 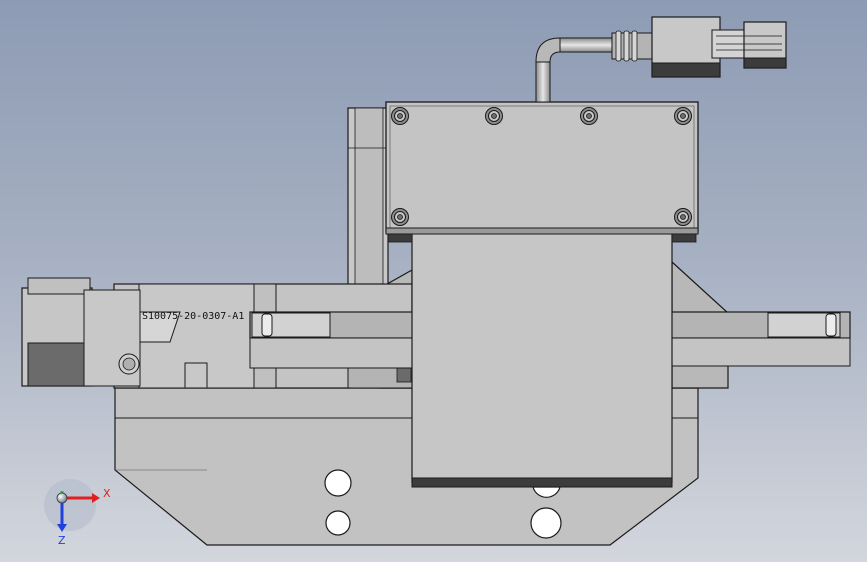 What do you see at coordinates (804, 325) in the screenshot?
I see `rail-end-stop-right` at bounding box center [804, 325].